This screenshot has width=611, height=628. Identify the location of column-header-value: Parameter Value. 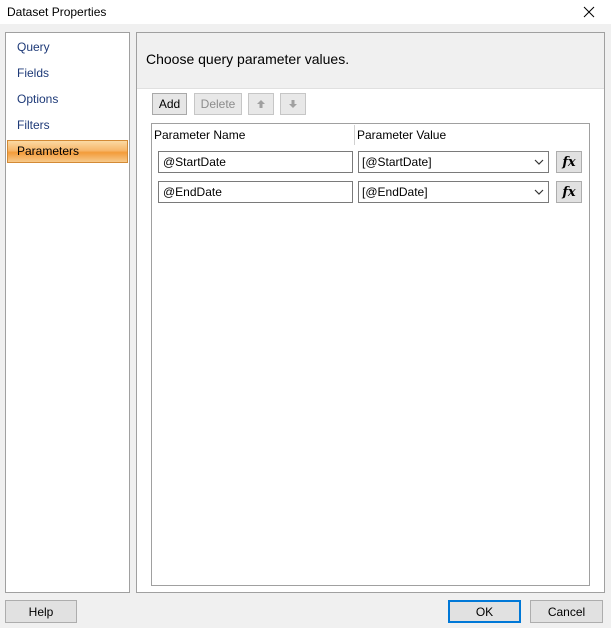
(402, 135).